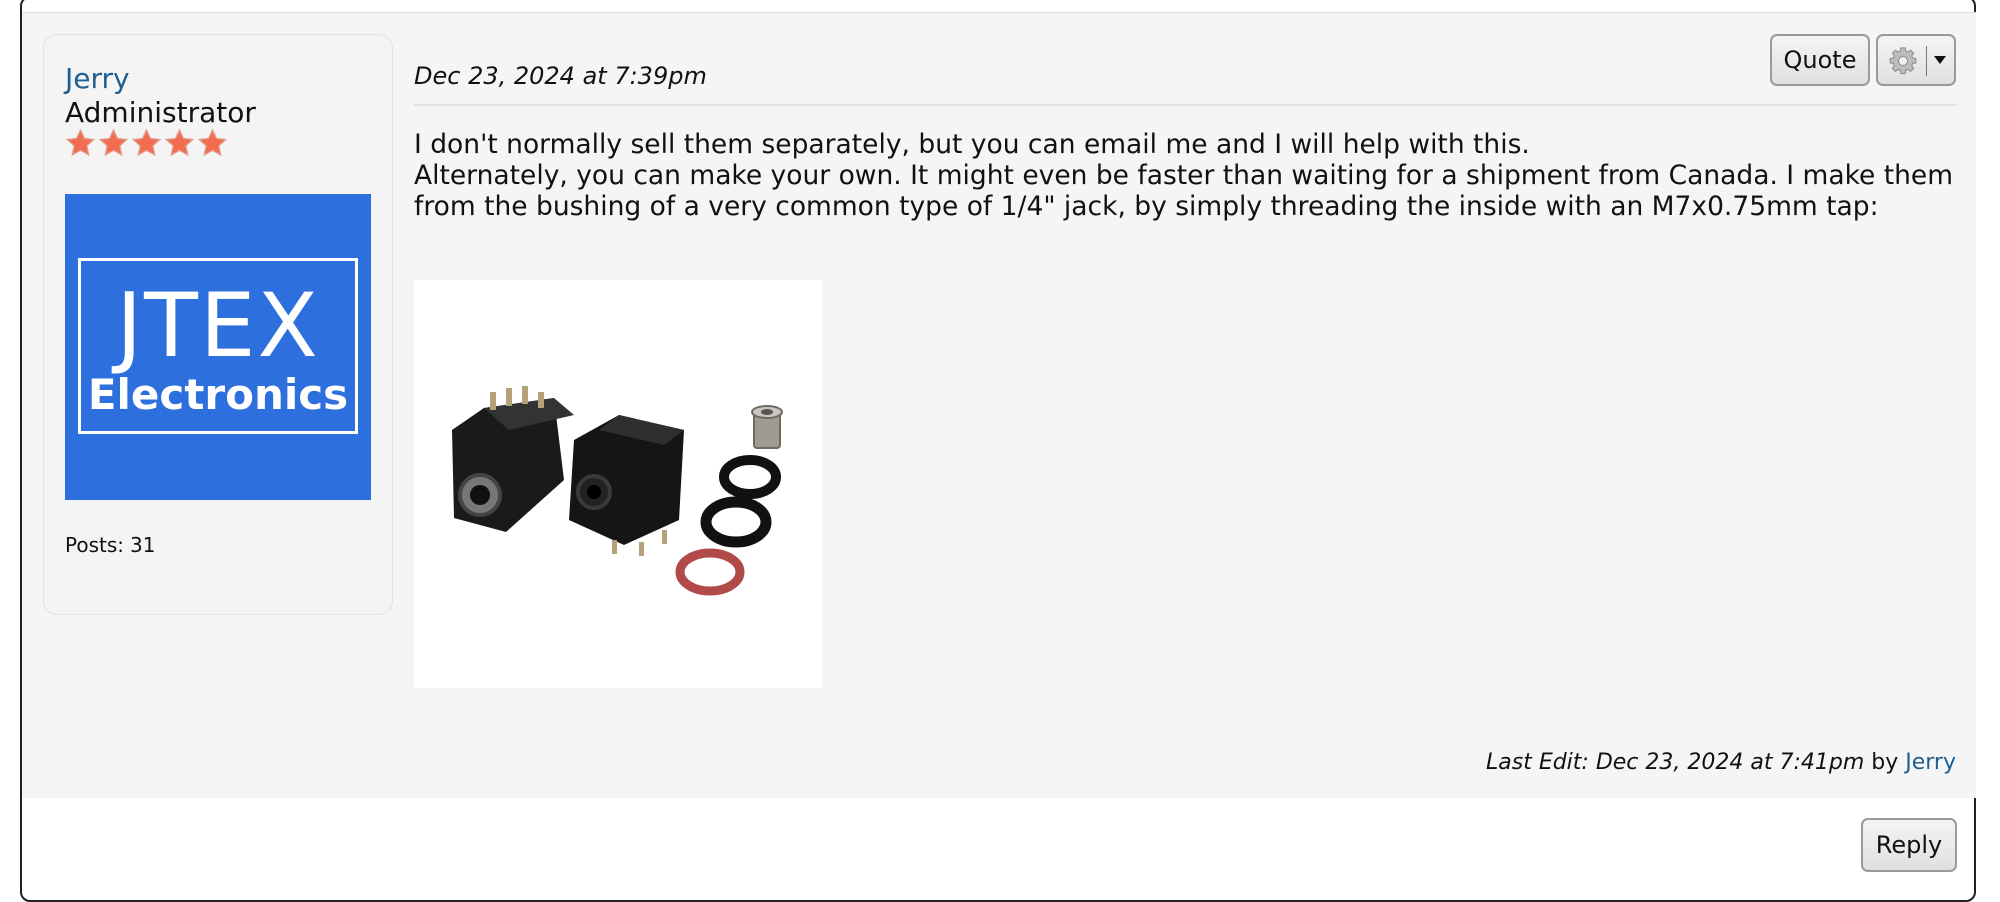 This screenshot has height=902, width=2000. I want to click on jack-middle, so click(626, 485).